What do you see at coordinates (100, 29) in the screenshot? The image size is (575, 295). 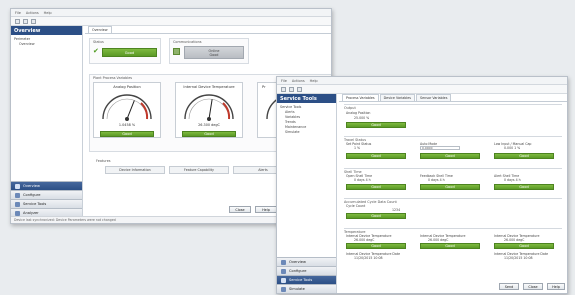 I see `tab-overview: Overview` at bounding box center [100, 29].